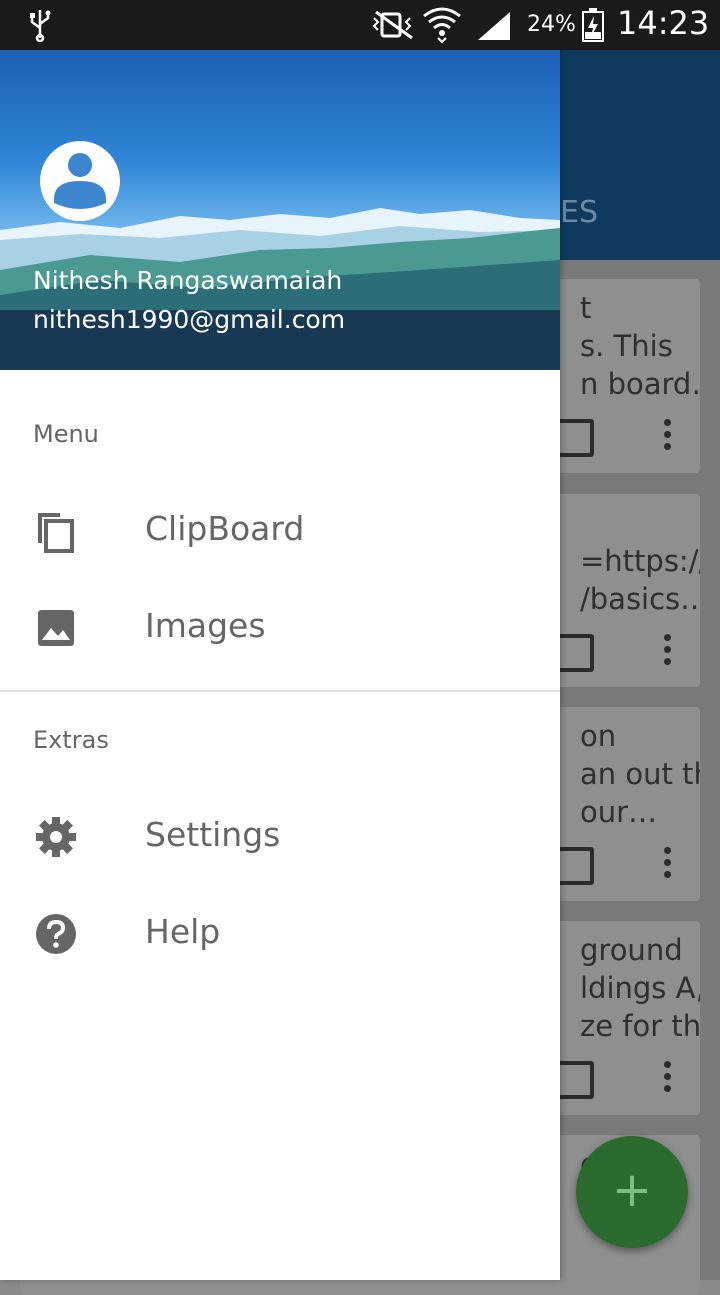 The image size is (720, 1295). What do you see at coordinates (598, 736) in the screenshot?
I see `card-text: on` at bounding box center [598, 736].